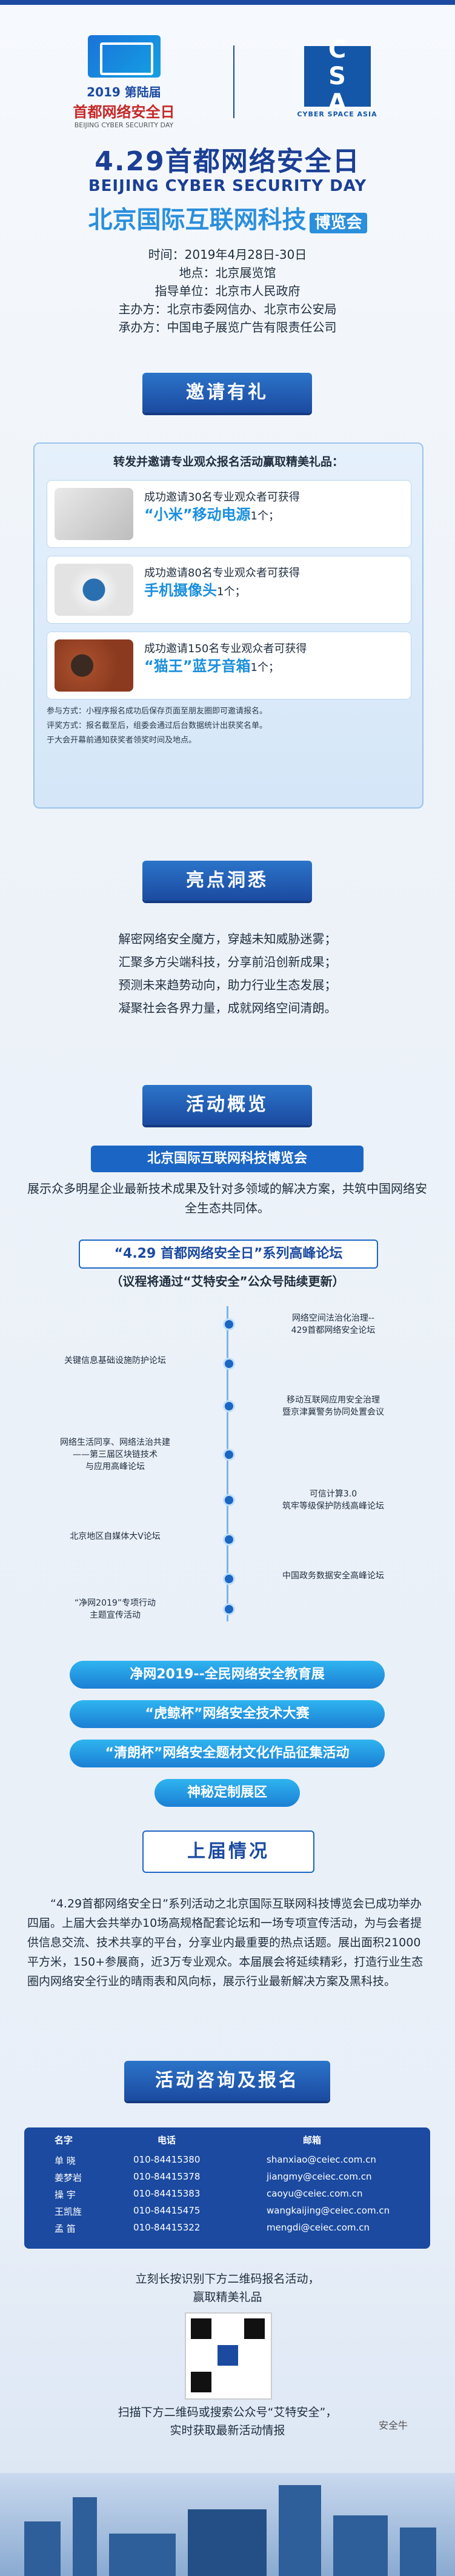  I want to click on info-organizer: 承办方：中国电子展览广告有限责任公司, so click(227, 327).